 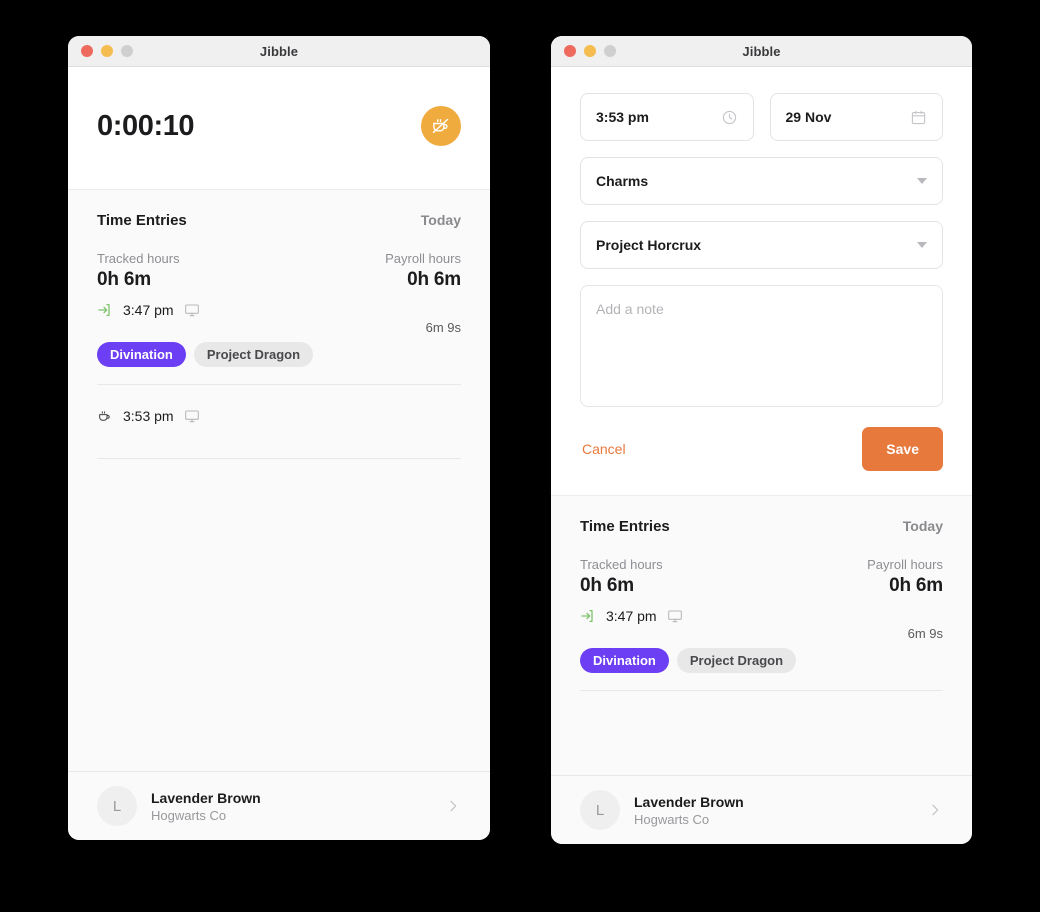 I want to click on timer-value: 0:00:10, so click(x=146, y=125).